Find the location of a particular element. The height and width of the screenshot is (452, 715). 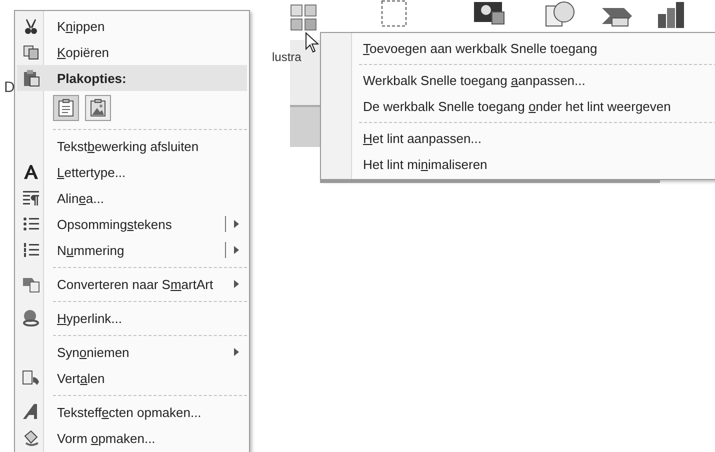

smartart-icon is located at coordinates (31, 284).